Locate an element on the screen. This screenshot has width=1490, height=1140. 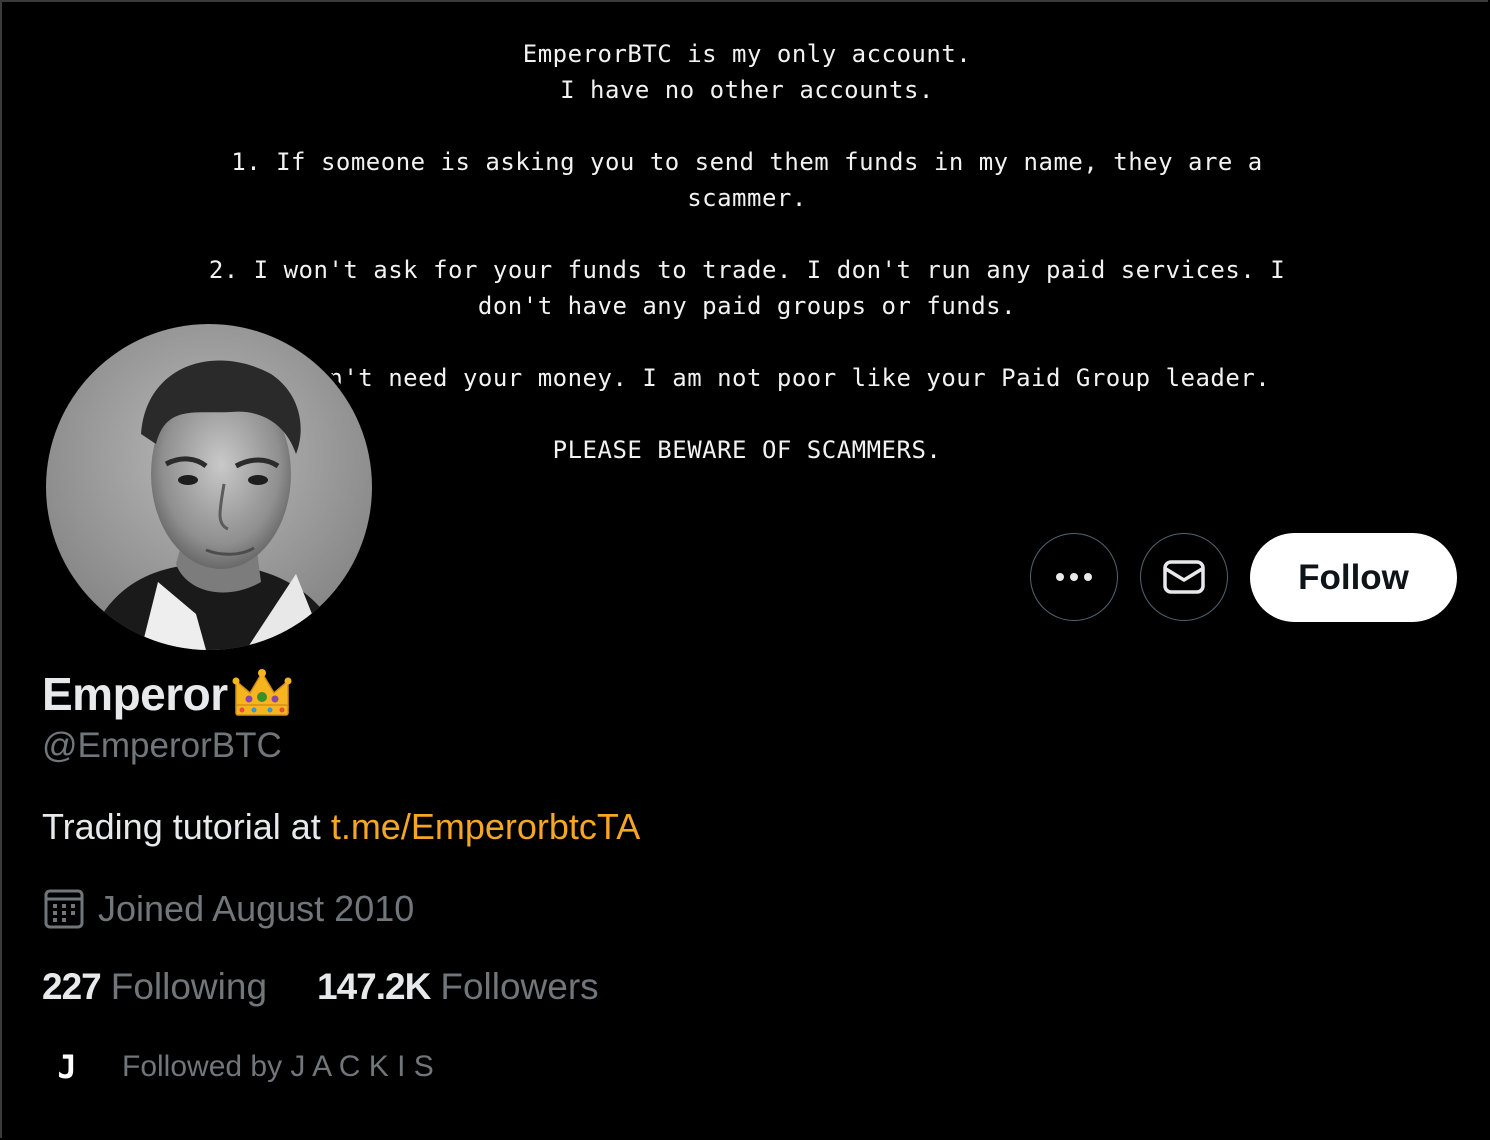
profile-bio: Trading tutorial at t.me/EmperorbtcTA is located at coordinates (341, 827).